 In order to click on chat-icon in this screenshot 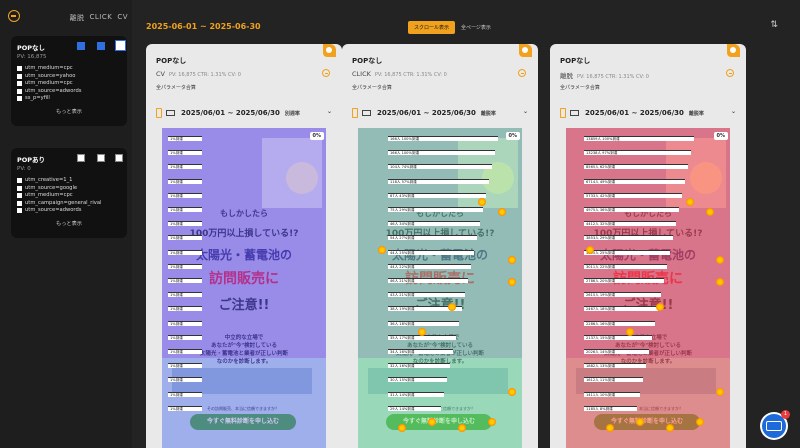, I will do `click(774, 426)`.